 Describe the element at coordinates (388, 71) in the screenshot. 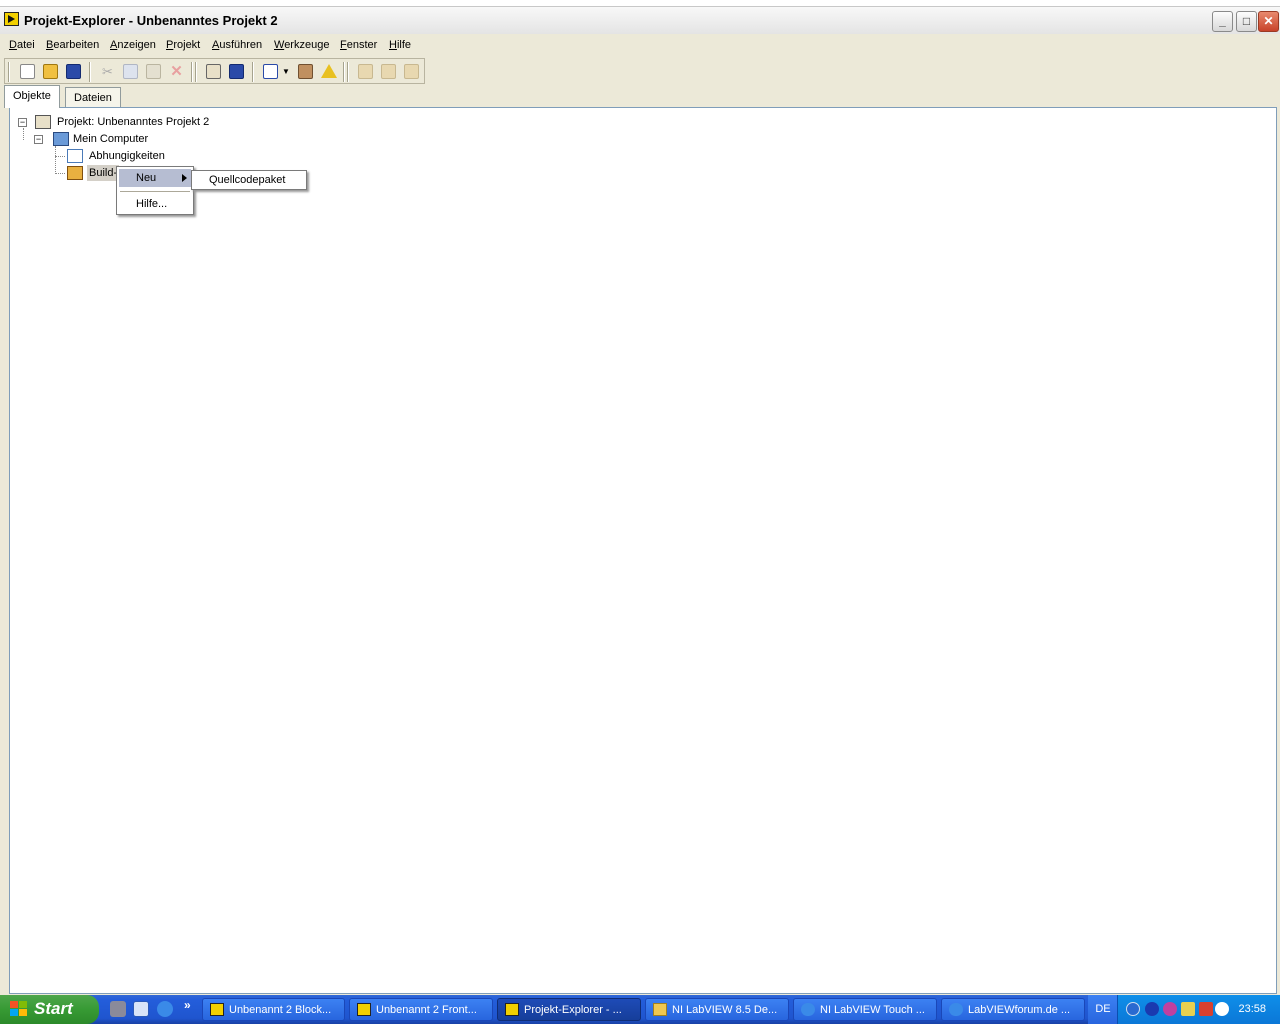

I see `package-icon` at that location.